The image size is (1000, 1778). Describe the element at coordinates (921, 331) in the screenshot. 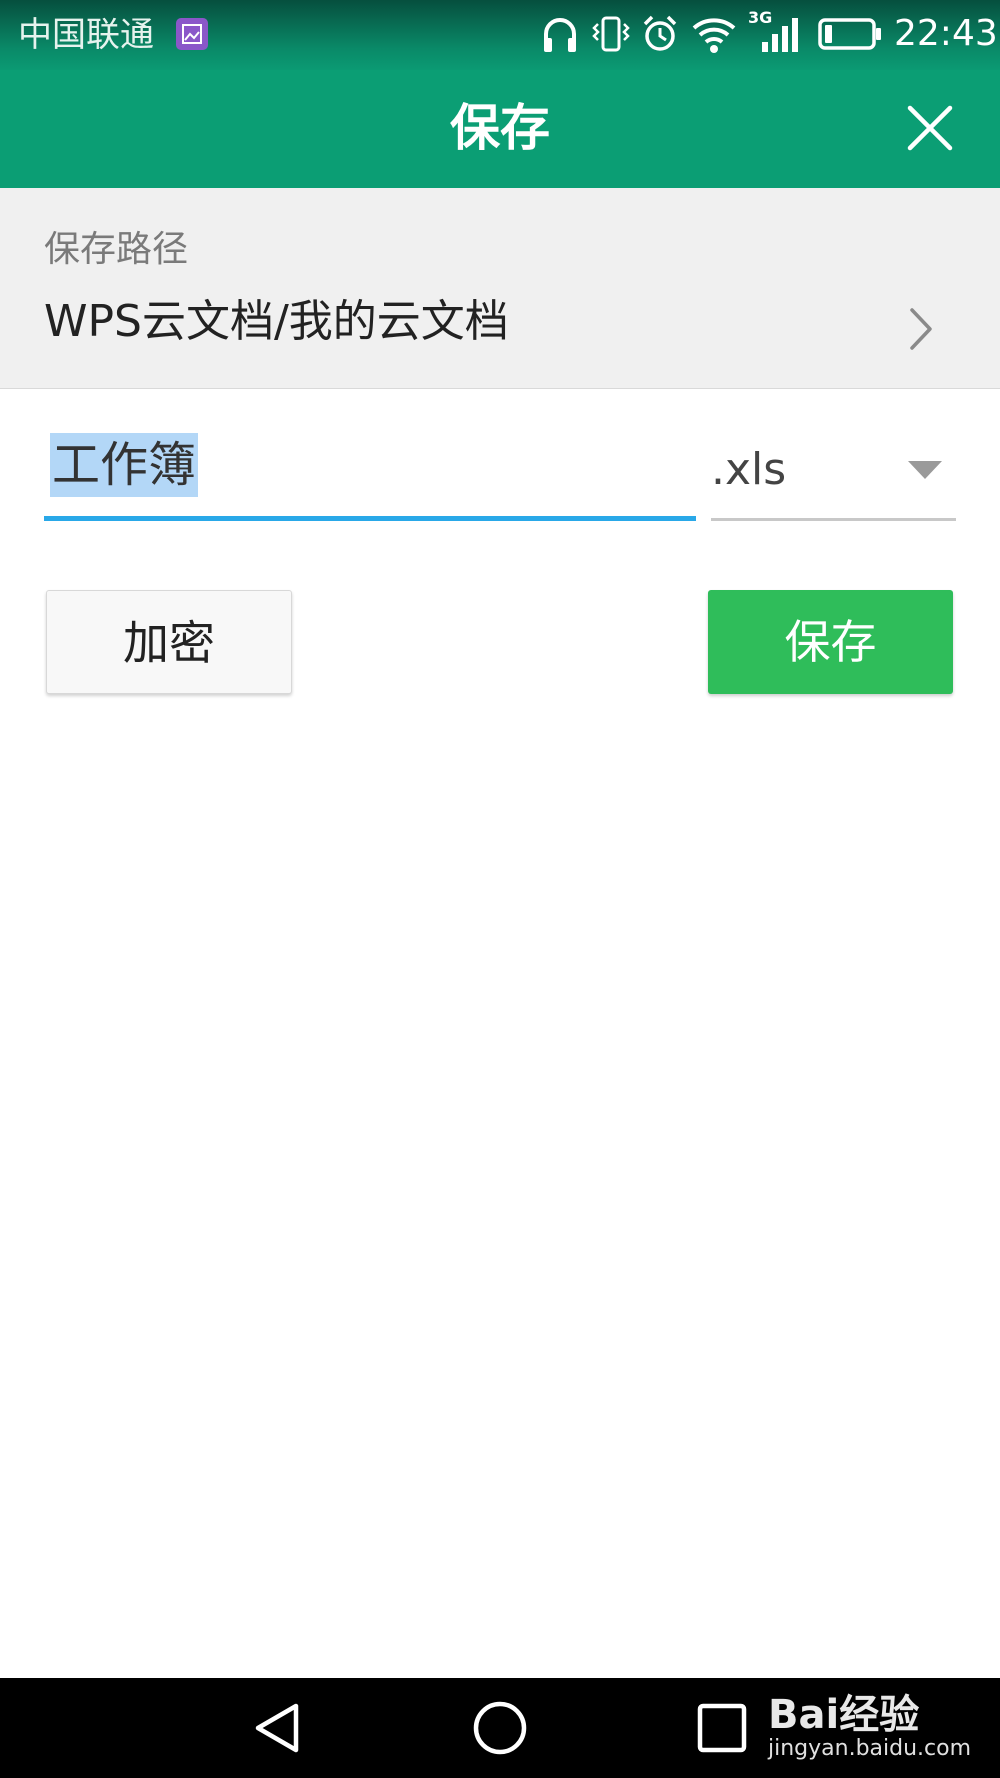

I see `chevron-right-icon` at that location.